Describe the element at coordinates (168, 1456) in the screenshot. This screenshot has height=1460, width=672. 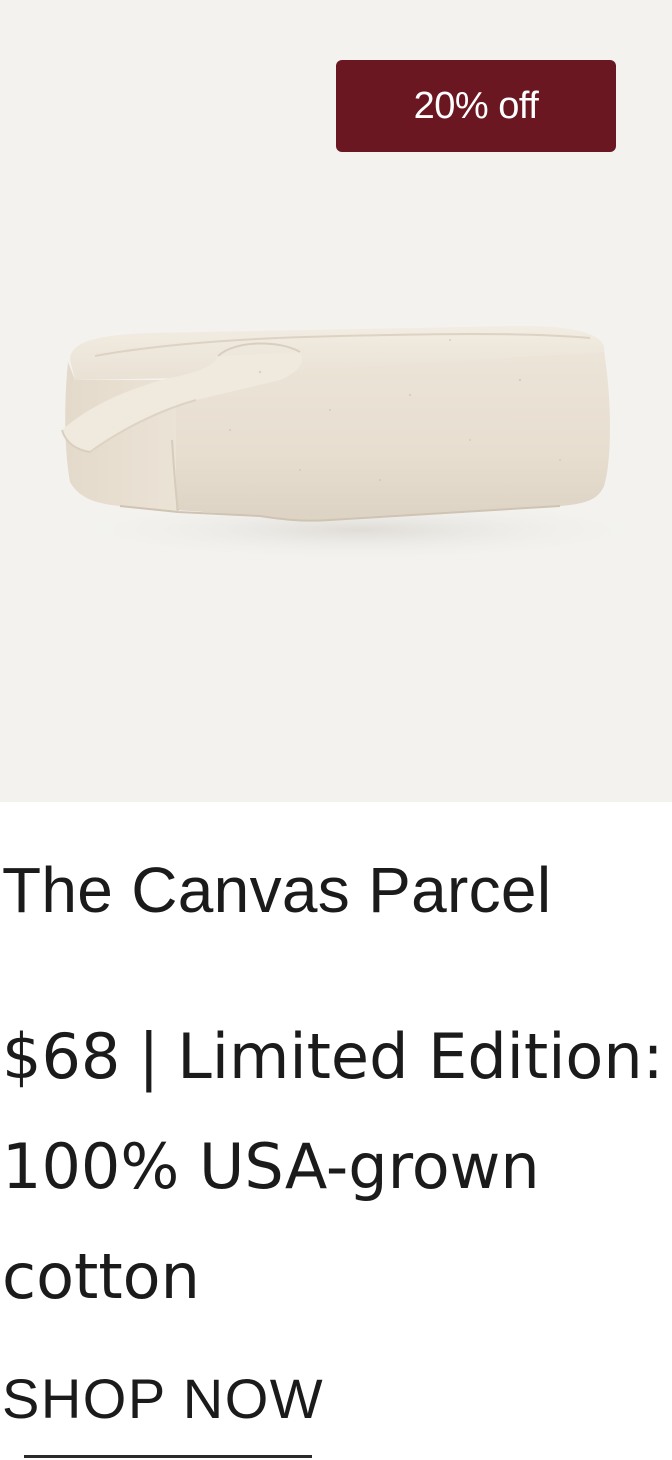
I see `shop-now-underline` at that location.